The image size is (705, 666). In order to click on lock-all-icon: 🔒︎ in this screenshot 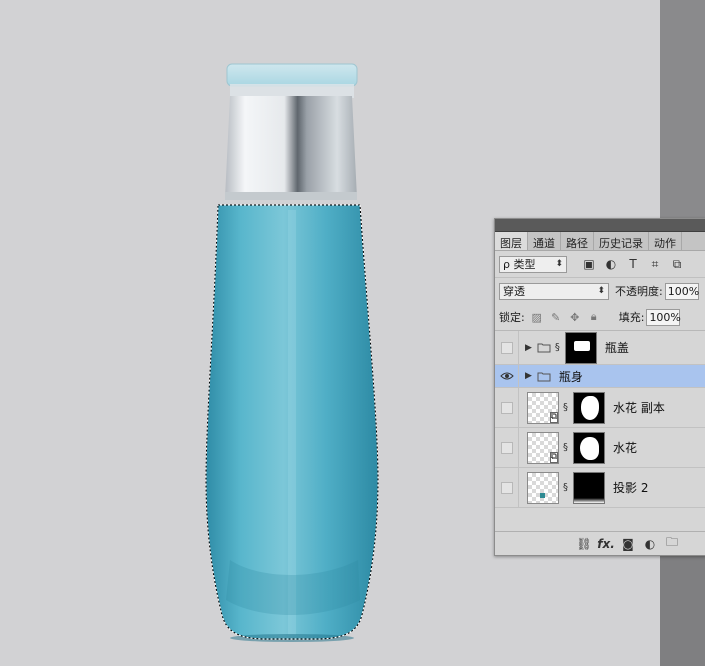, I will do `click(594, 317)`.